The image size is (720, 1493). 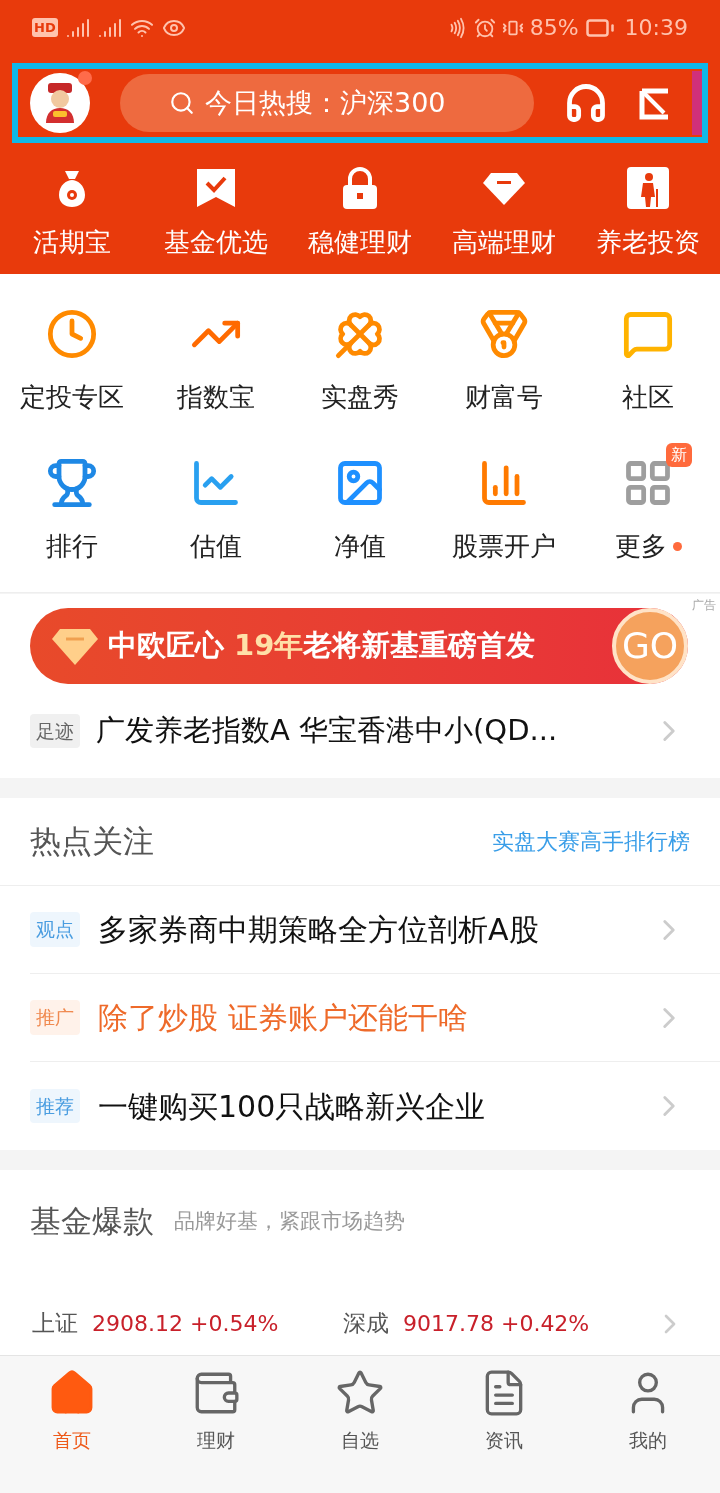 I want to click on index-ticker-bar: 上证 2908.12 +0.54% 深成 9017.78 +0.42%, so click(x=360, y=1324).